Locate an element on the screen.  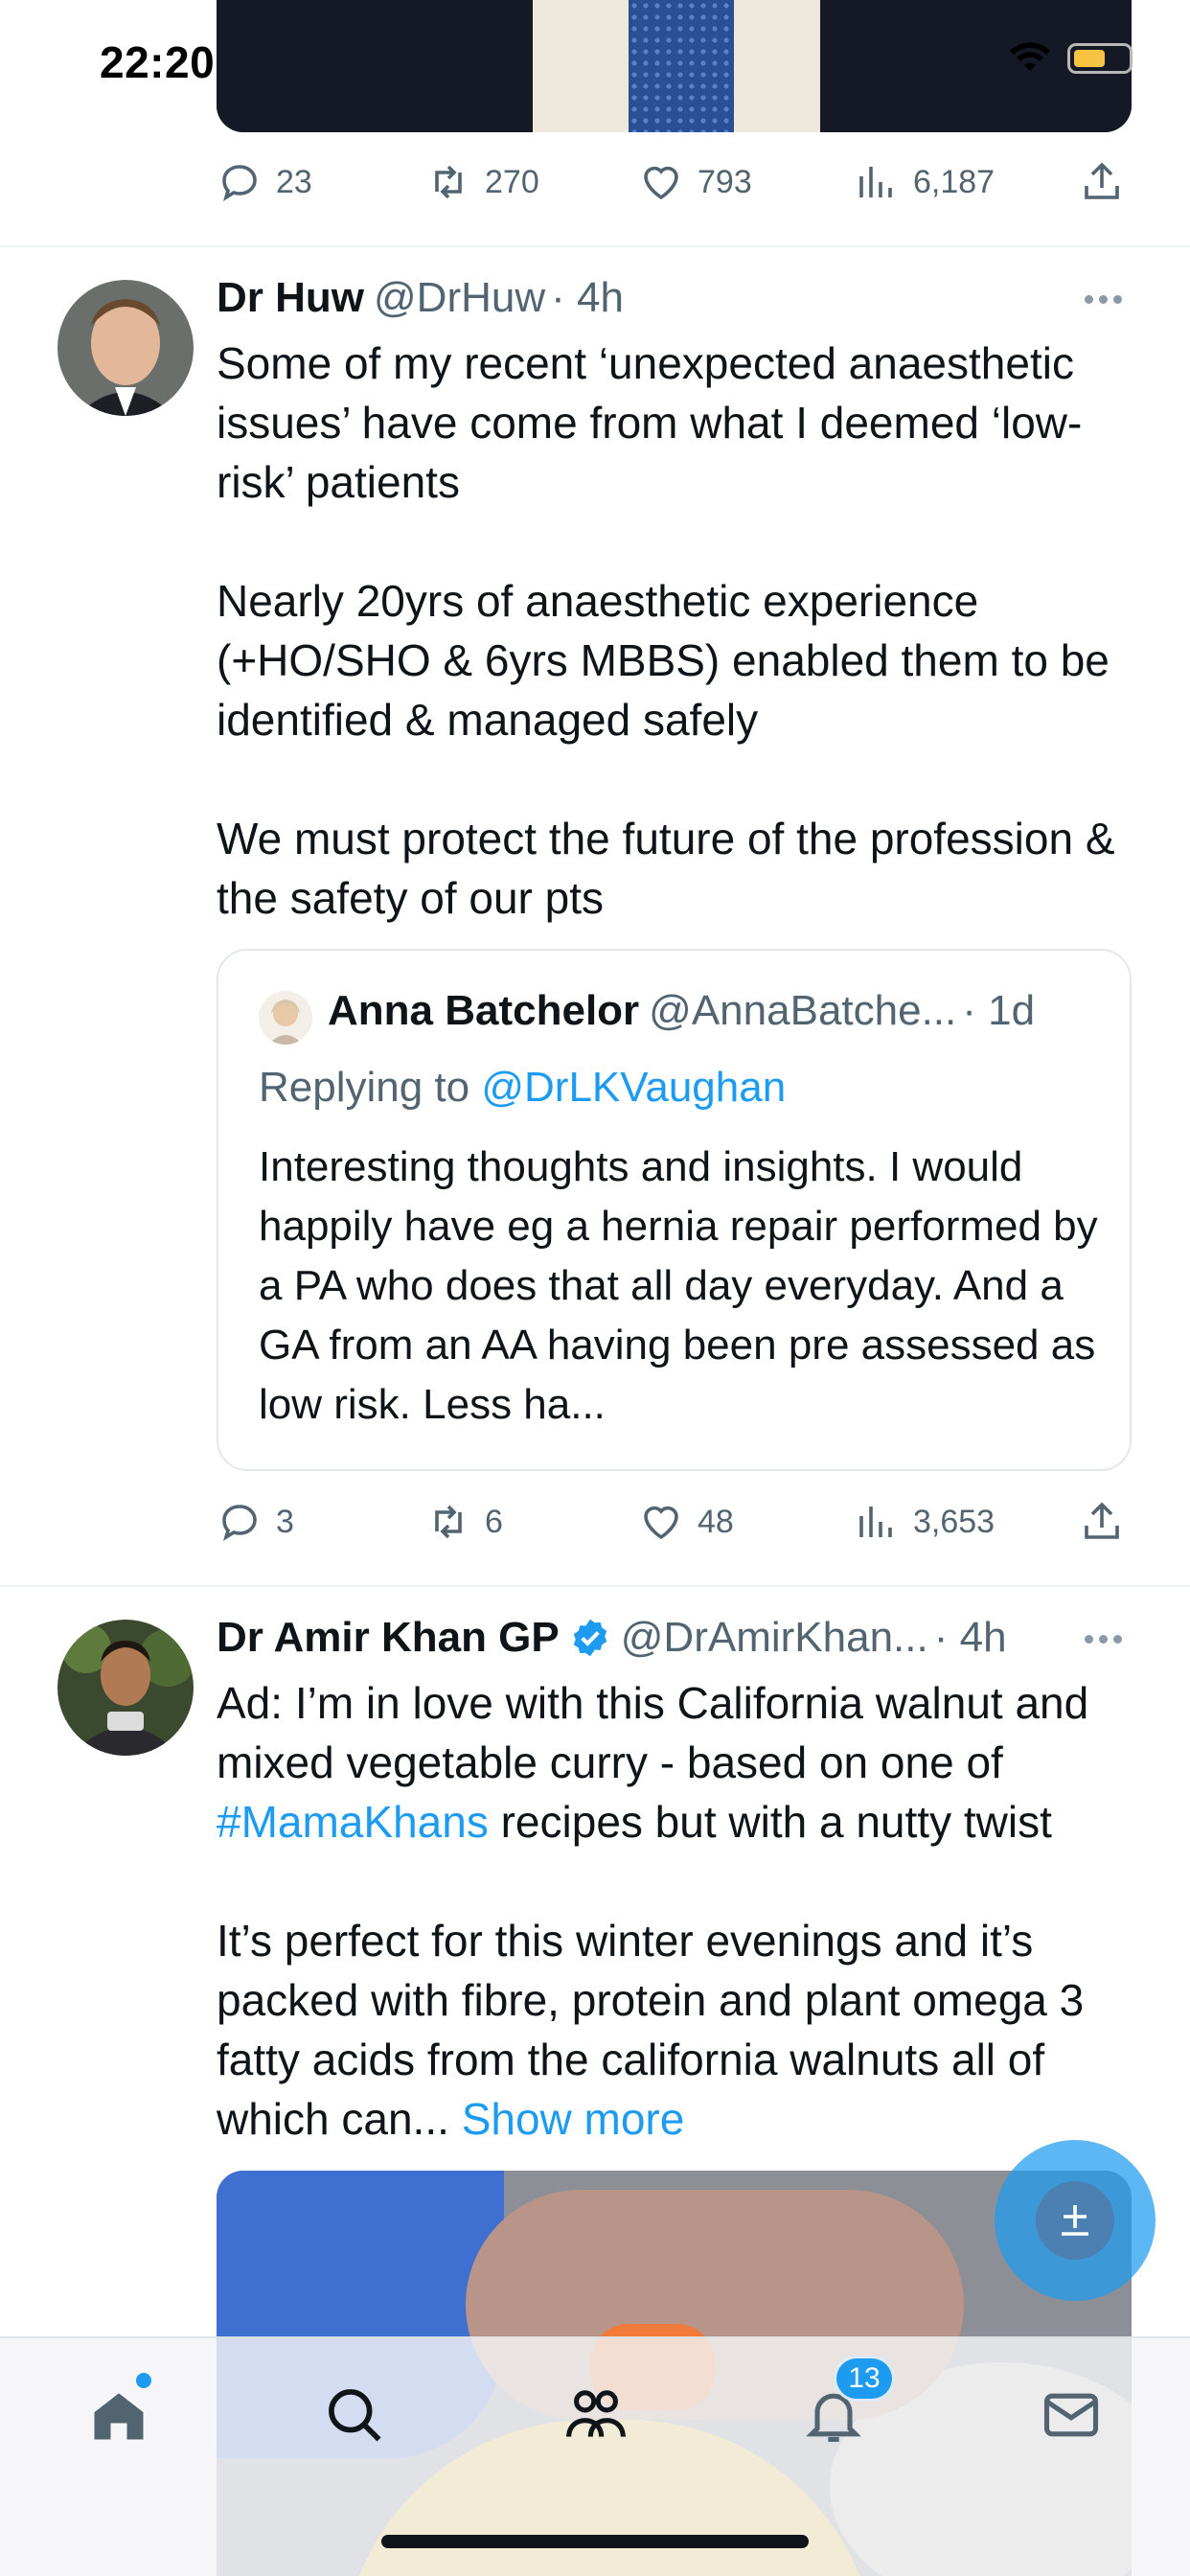
like-count: 48 is located at coordinates (716, 1521).